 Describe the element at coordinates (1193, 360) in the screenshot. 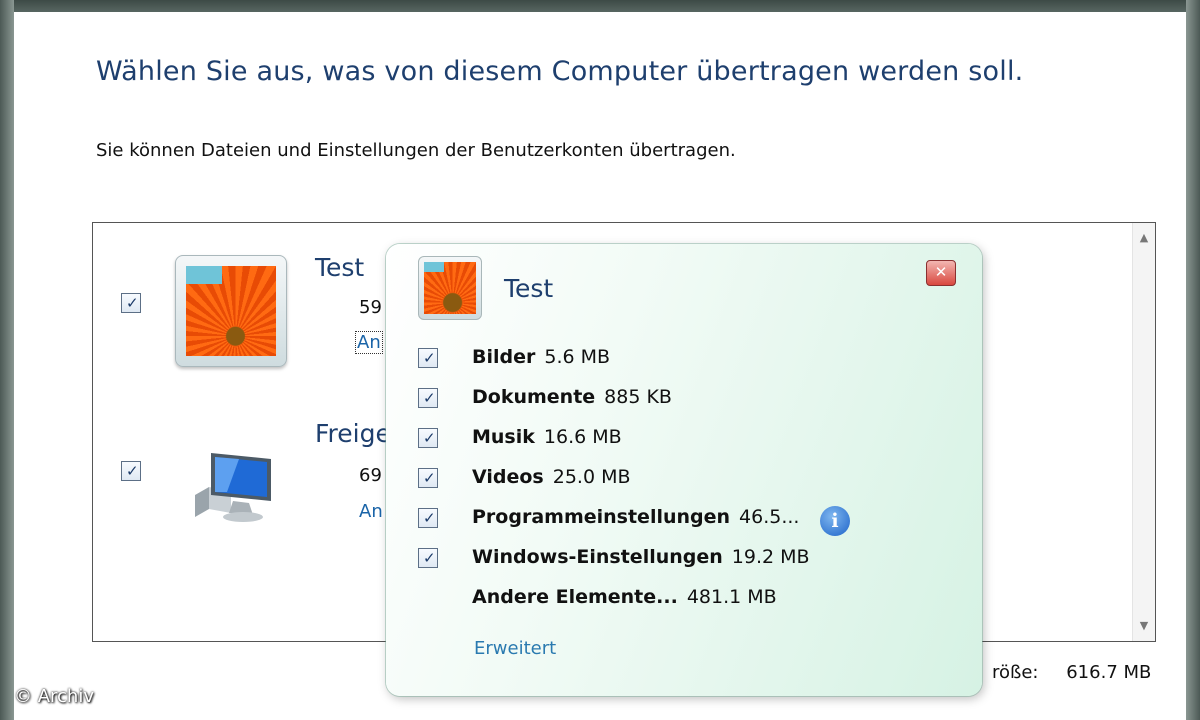

I see `window-frame-right` at that location.